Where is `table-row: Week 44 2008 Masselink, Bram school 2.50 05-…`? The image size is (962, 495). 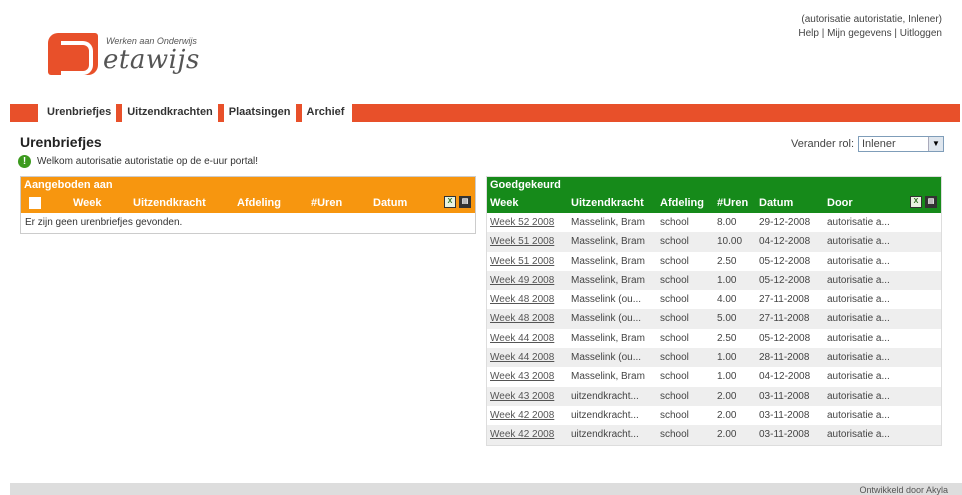 table-row: Week 44 2008 Masselink, Bram school 2.50 05-… is located at coordinates (714, 338).